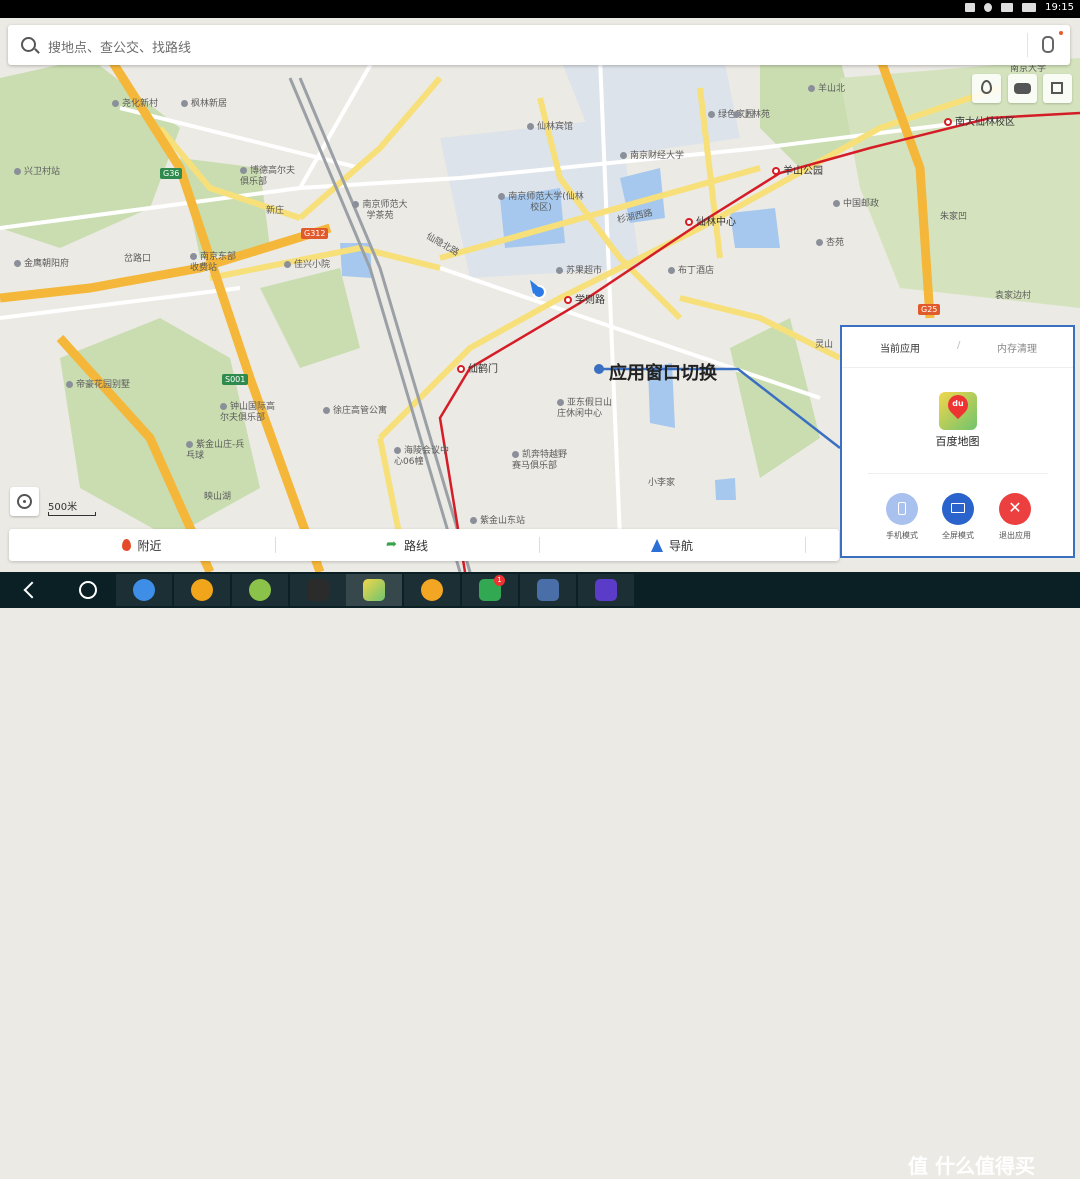 The height and width of the screenshot is (1179, 1080). I want to click on fullscreen-mode-button, so click(958, 509).